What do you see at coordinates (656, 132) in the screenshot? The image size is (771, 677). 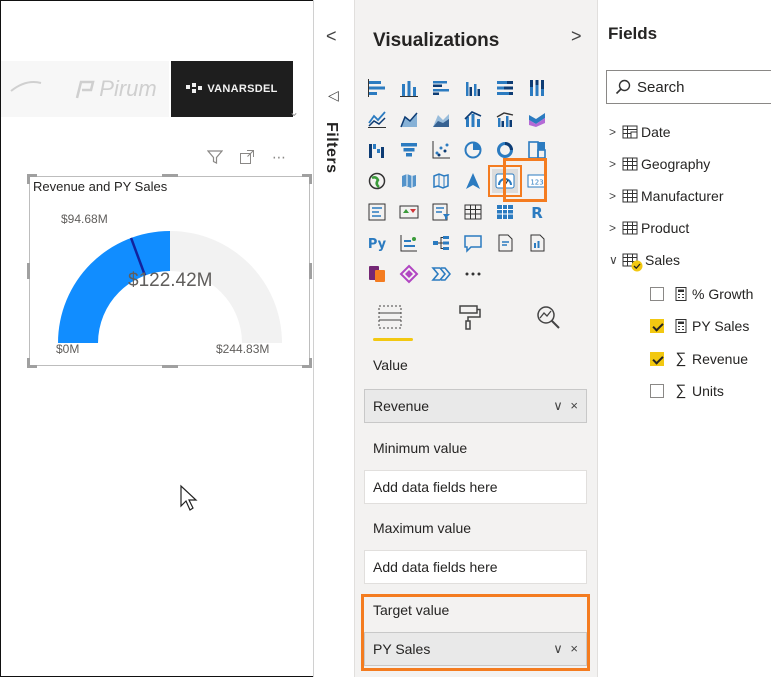 I see `table-name: Date` at bounding box center [656, 132].